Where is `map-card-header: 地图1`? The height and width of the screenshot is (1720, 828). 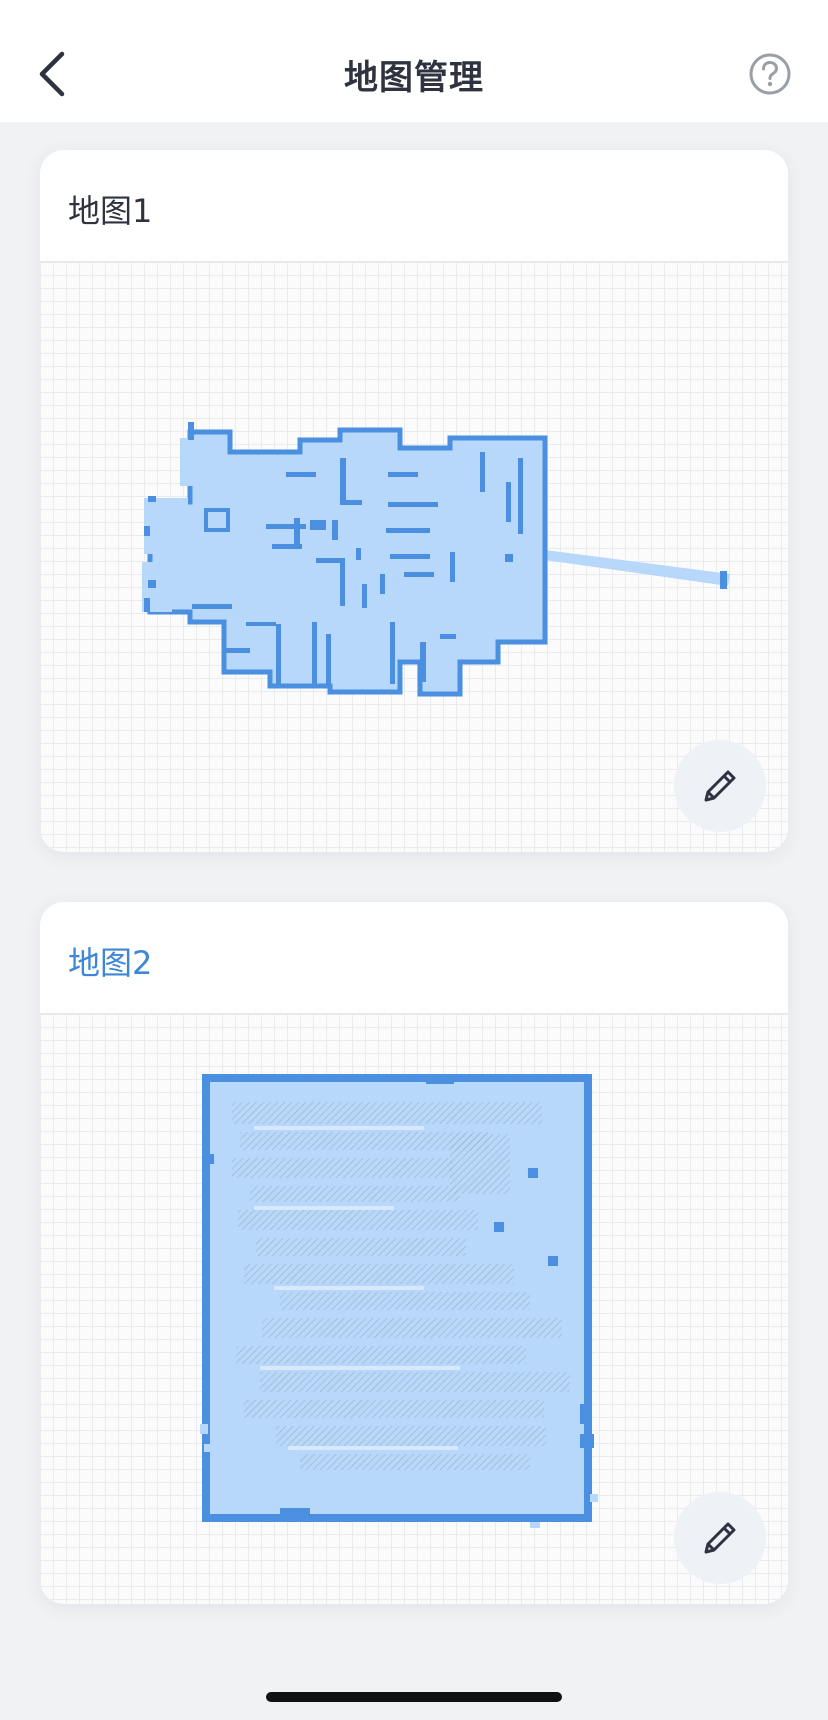 map-card-header: 地图1 is located at coordinates (414, 206).